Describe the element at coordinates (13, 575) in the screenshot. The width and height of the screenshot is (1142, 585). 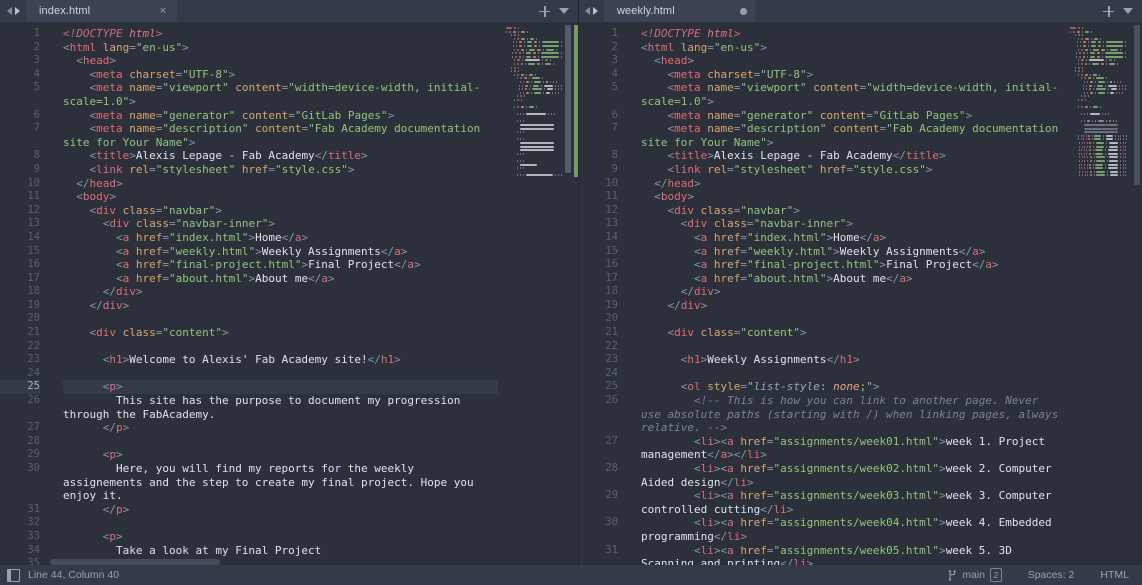
I see `panel-toggle-icon` at that location.